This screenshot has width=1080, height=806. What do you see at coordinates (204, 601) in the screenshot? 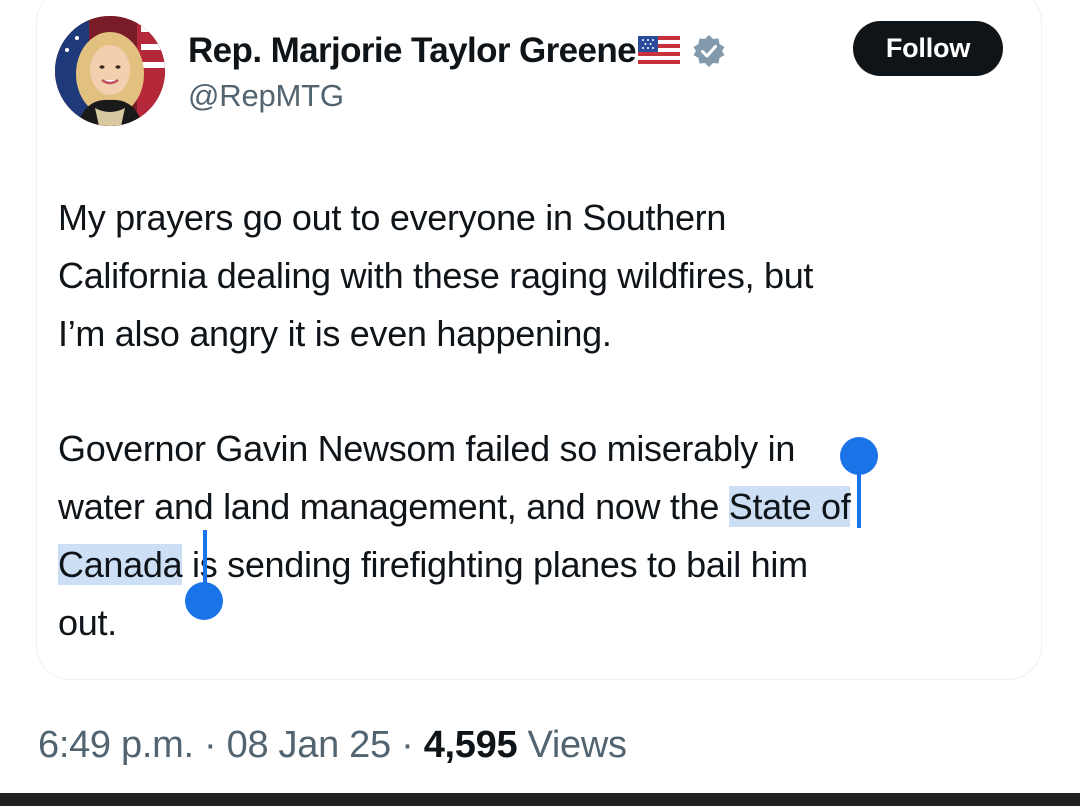
I see `selection-end-handle` at bounding box center [204, 601].